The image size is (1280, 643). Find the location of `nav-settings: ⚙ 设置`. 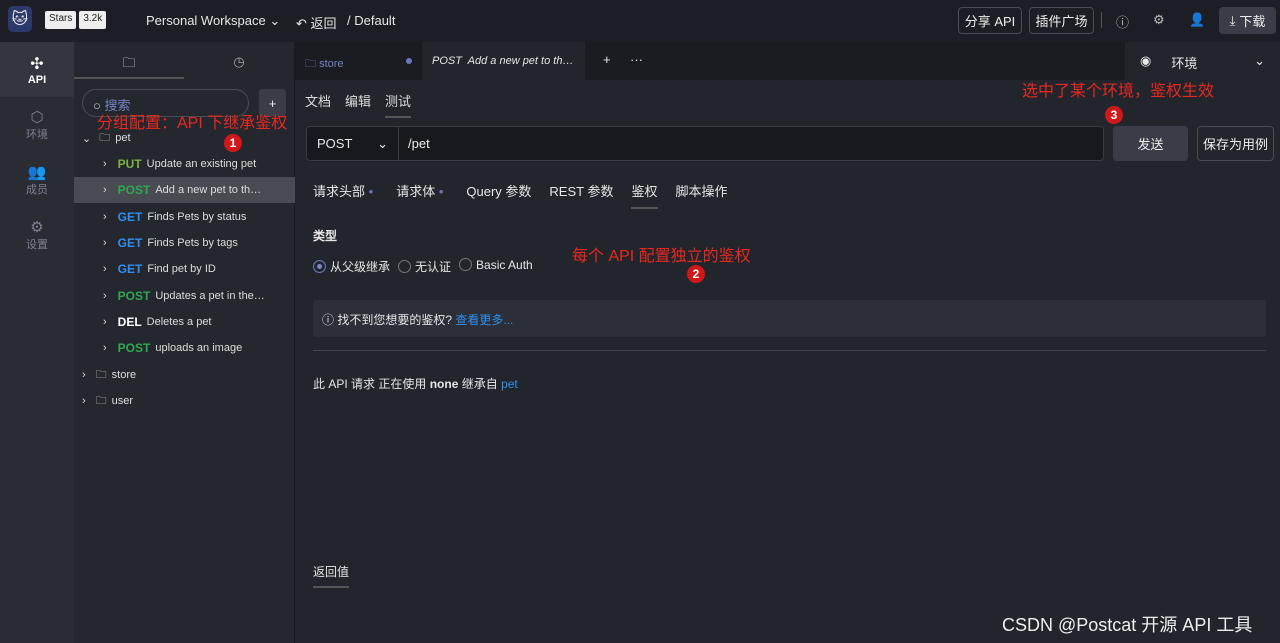

nav-settings: ⚙ 设置 is located at coordinates (37, 234).